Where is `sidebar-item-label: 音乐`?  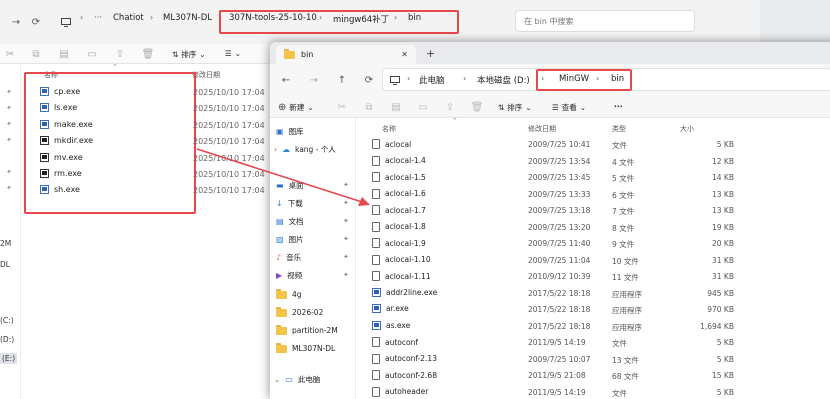 sidebar-item-label: 音乐 is located at coordinates (294, 257).